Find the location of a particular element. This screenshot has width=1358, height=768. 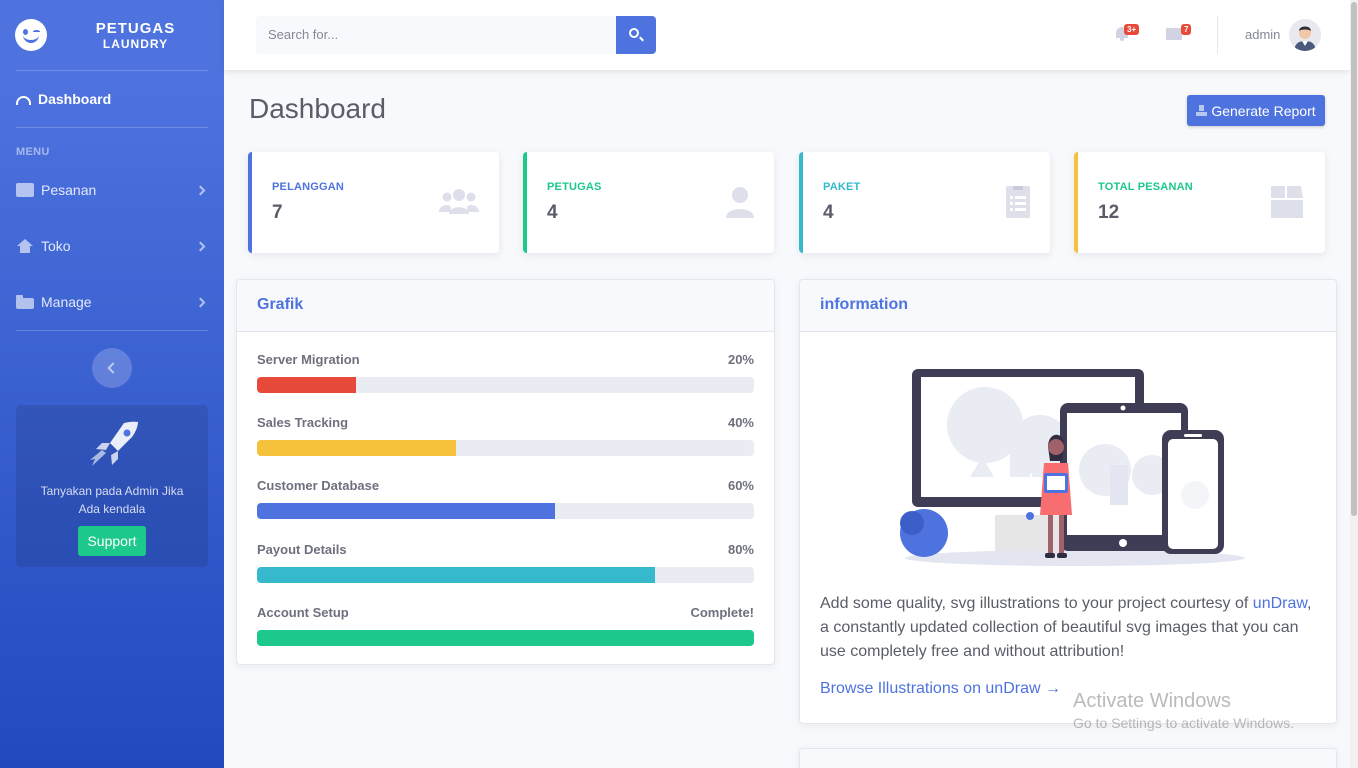

search-icon is located at coordinates (634, 33).